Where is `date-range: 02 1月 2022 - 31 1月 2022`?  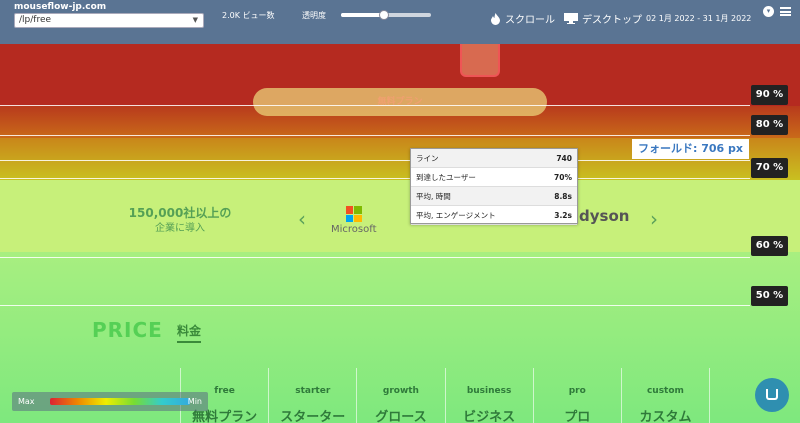
date-range: 02 1月 2022 - 31 1月 2022 is located at coordinates (698, 18).